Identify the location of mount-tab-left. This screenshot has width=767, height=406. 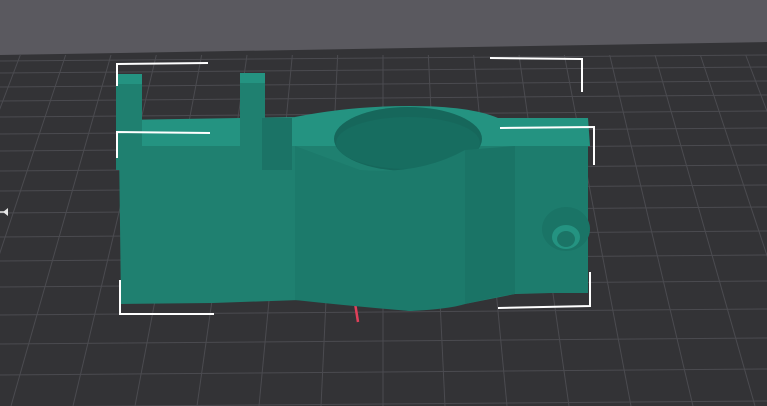
(129, 122).